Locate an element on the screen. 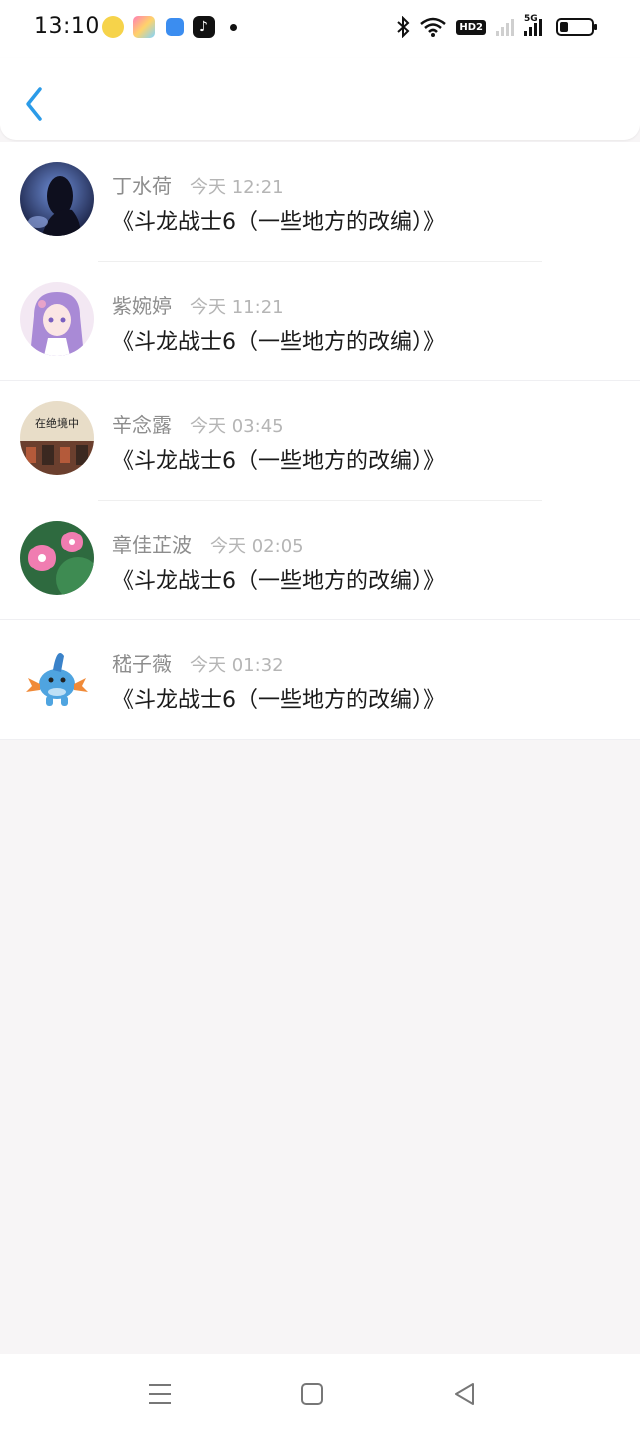 This screenshot has height=1433, width=640. back-button is located at coordinates (35, 104).